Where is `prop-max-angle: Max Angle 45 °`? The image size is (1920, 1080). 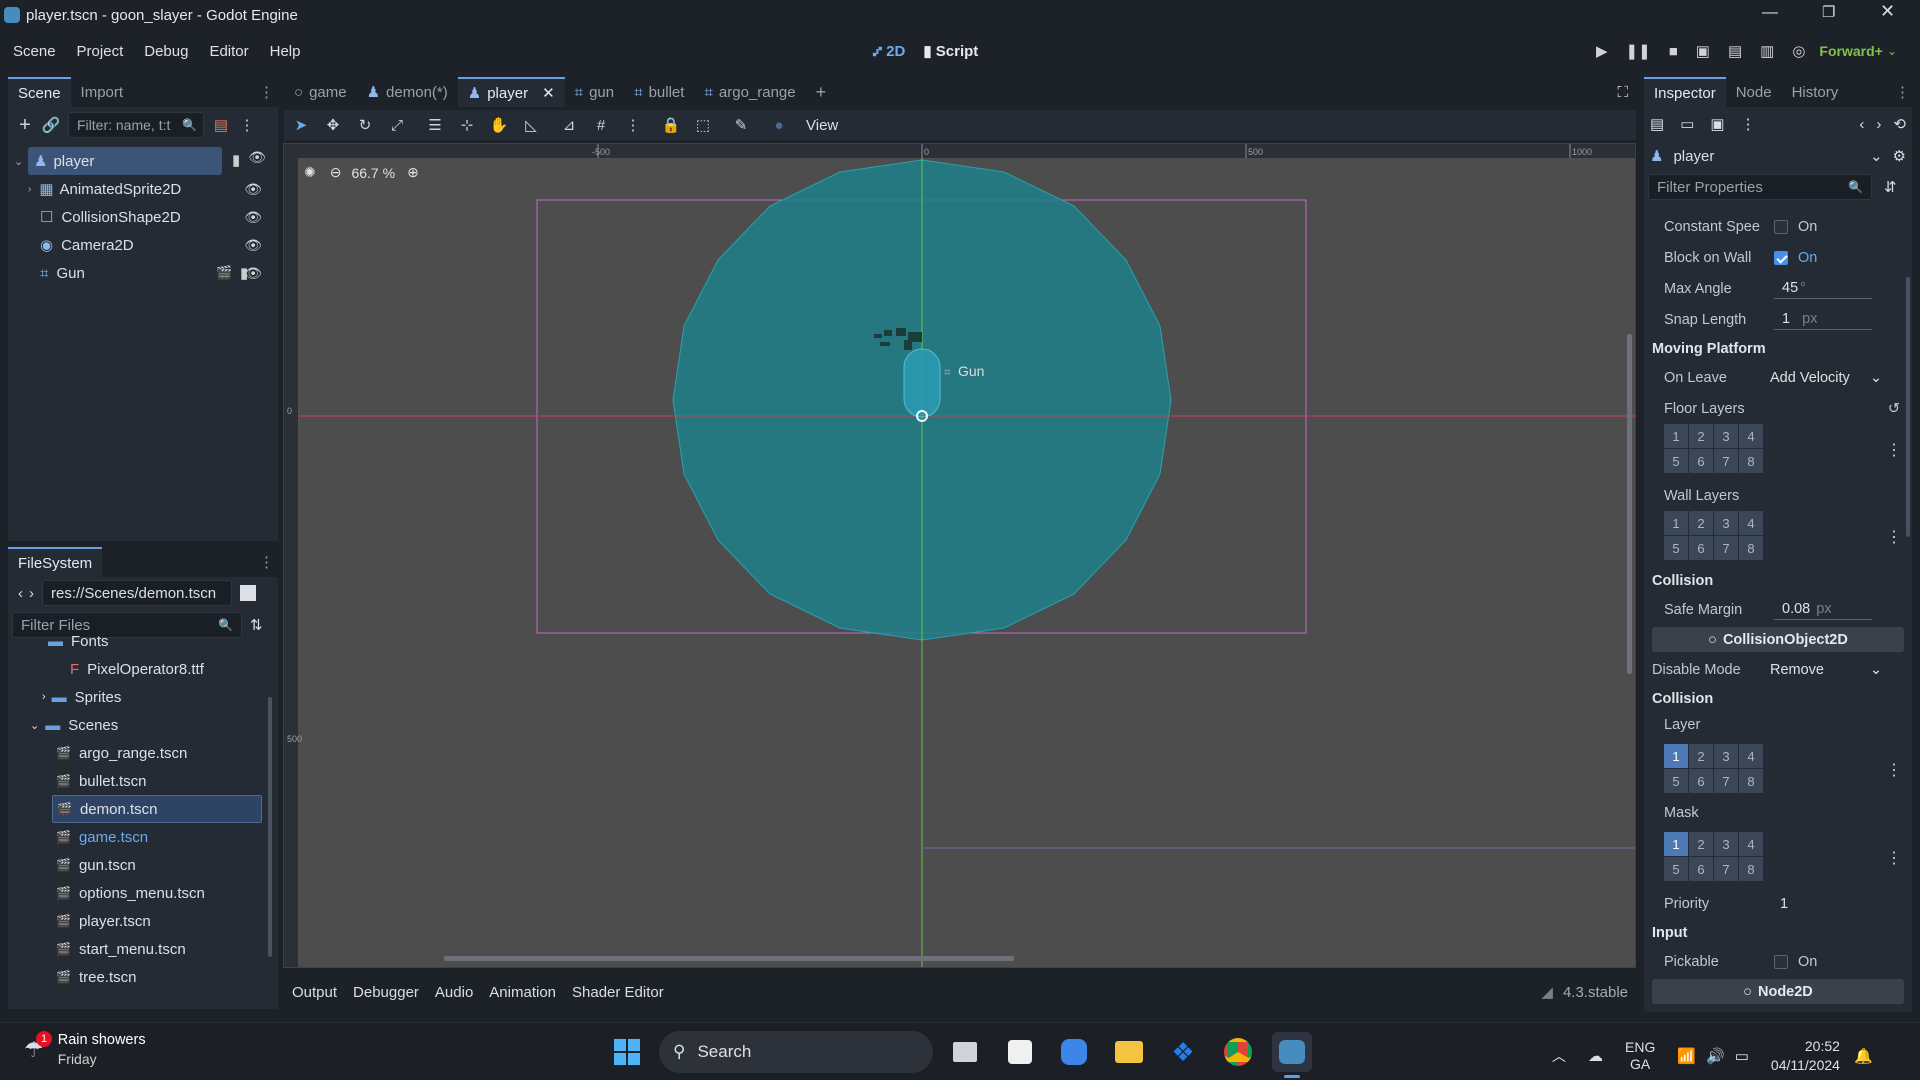 prop-max-angle: Max Angle 45 ° is located at coordinates (1778, 288).